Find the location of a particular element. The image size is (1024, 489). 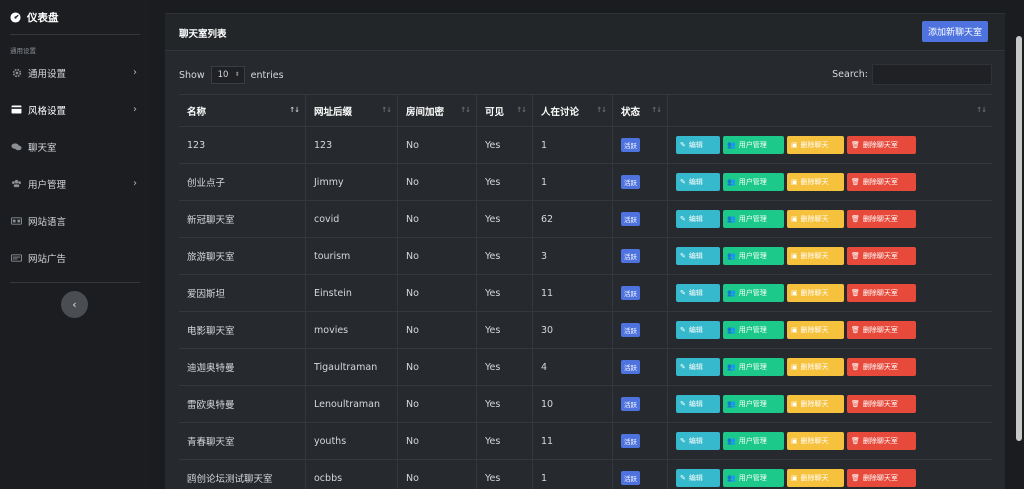

column-header-status: 状态 ↑↓ is located at coordinates (639, 110).